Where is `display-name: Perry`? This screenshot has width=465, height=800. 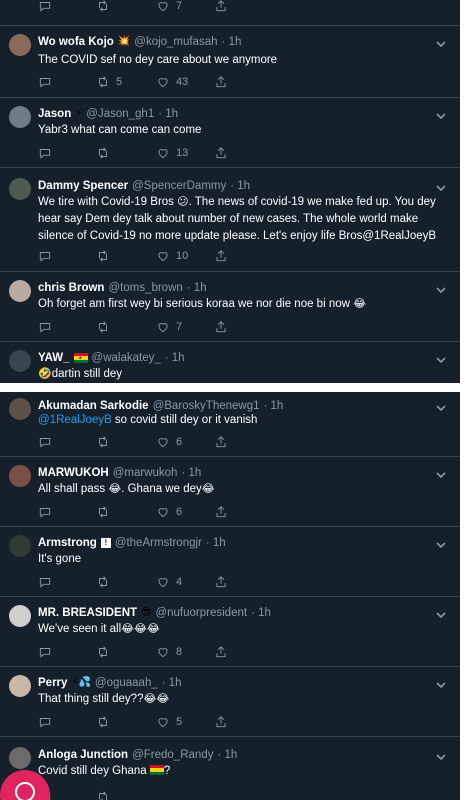 display-name: Perry is located at coordinates (52, 683).